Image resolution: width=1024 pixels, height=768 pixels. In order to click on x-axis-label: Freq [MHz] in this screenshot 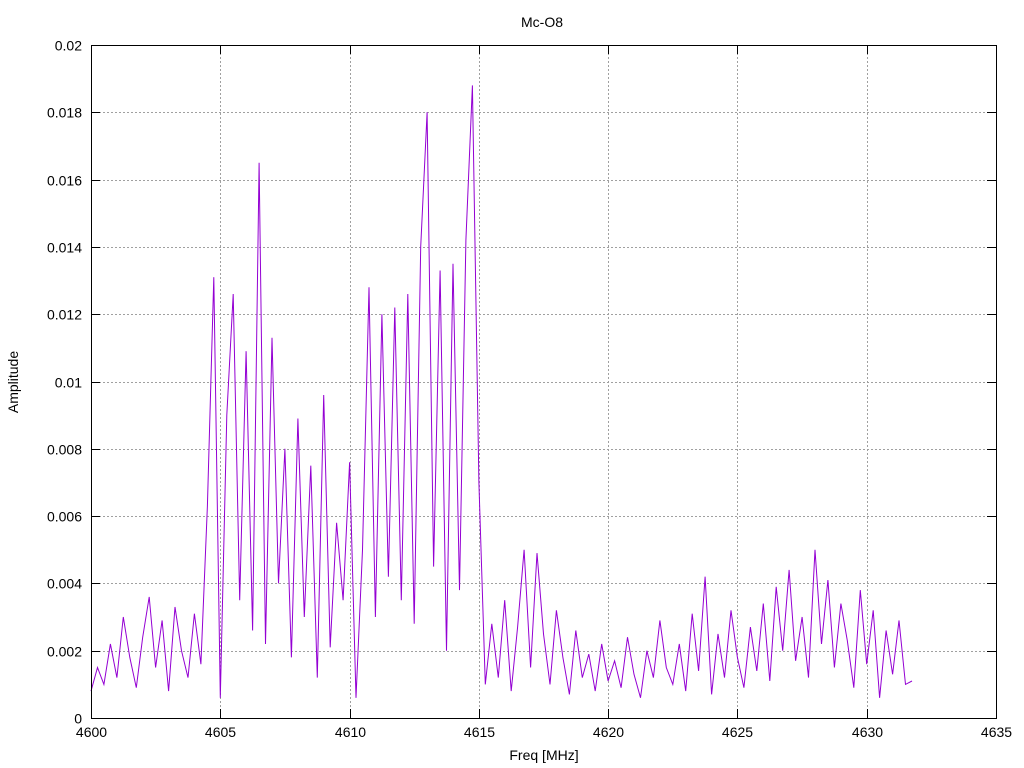, I will do `click(543, 755)`.